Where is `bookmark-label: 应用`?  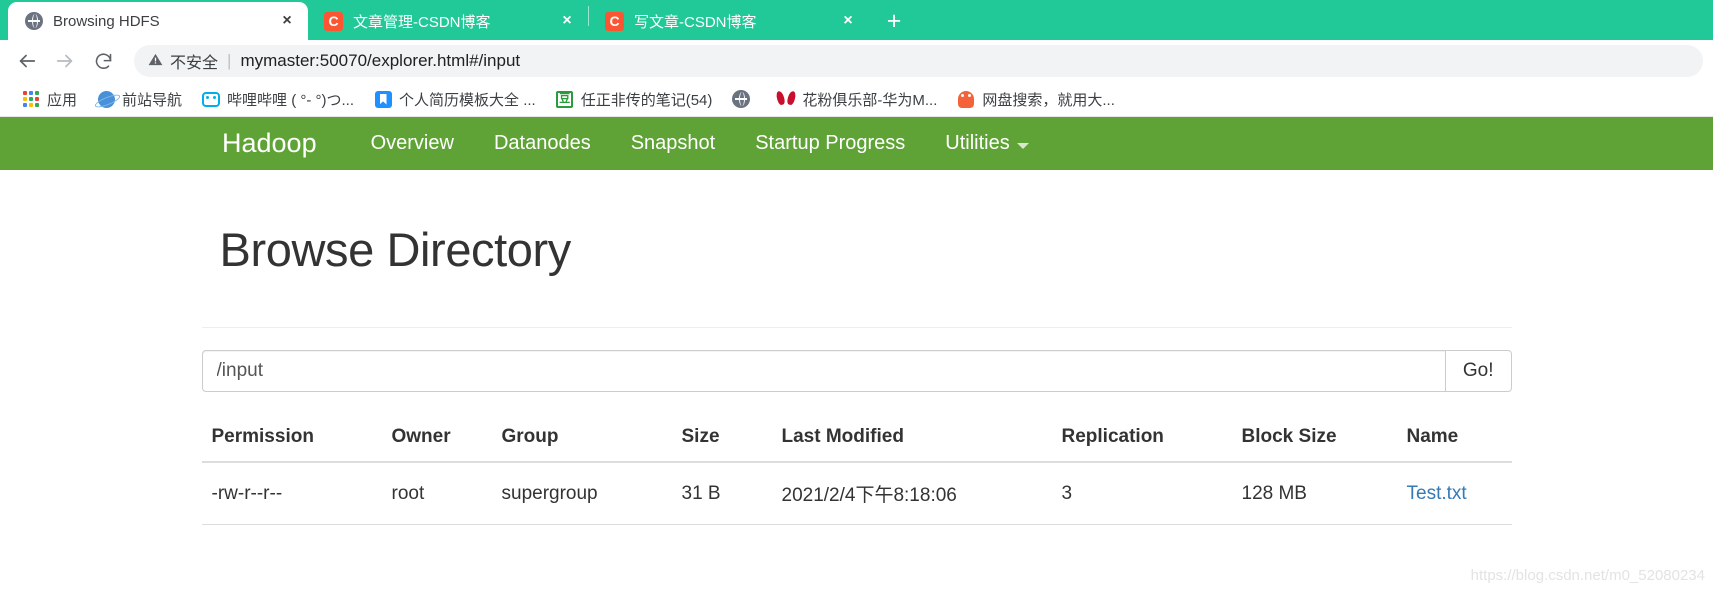
bookmark-label: 应用 is located at coordinates (62, 100).